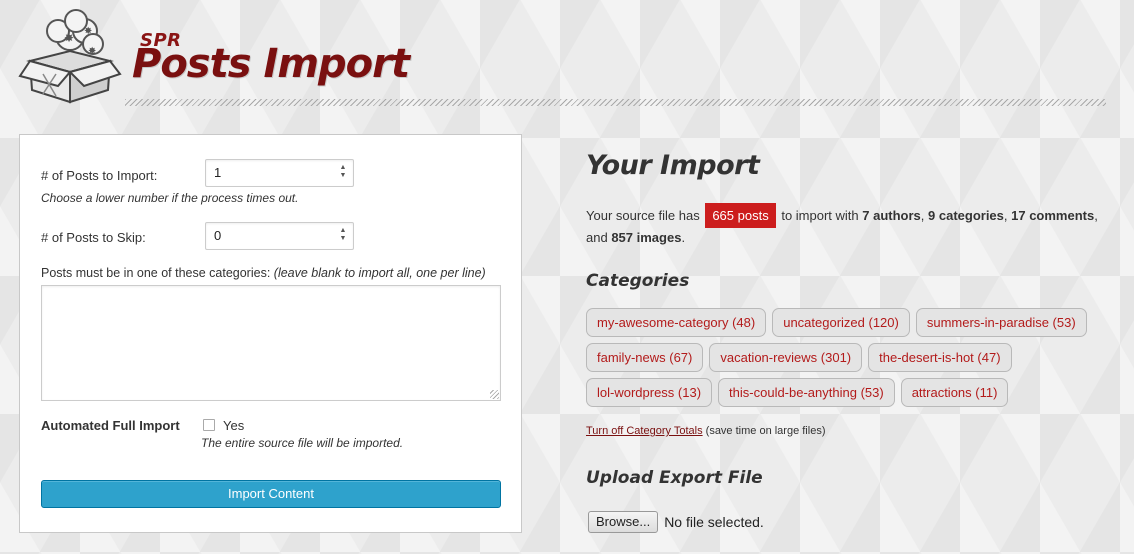 The image size is (1134, 554). I want to click on category-tag: the-desert-is-hot (47), so click(940, 357).